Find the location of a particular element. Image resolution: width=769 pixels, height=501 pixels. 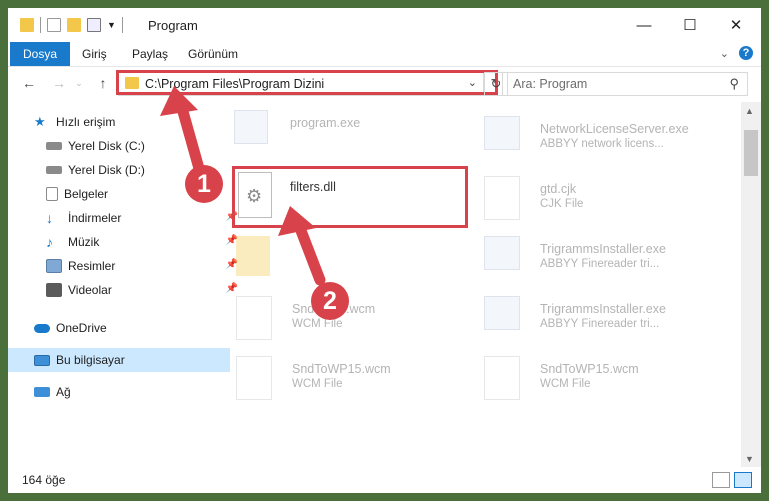

file-name: SndToWP15.wcm is located at coordinates (341, 369).